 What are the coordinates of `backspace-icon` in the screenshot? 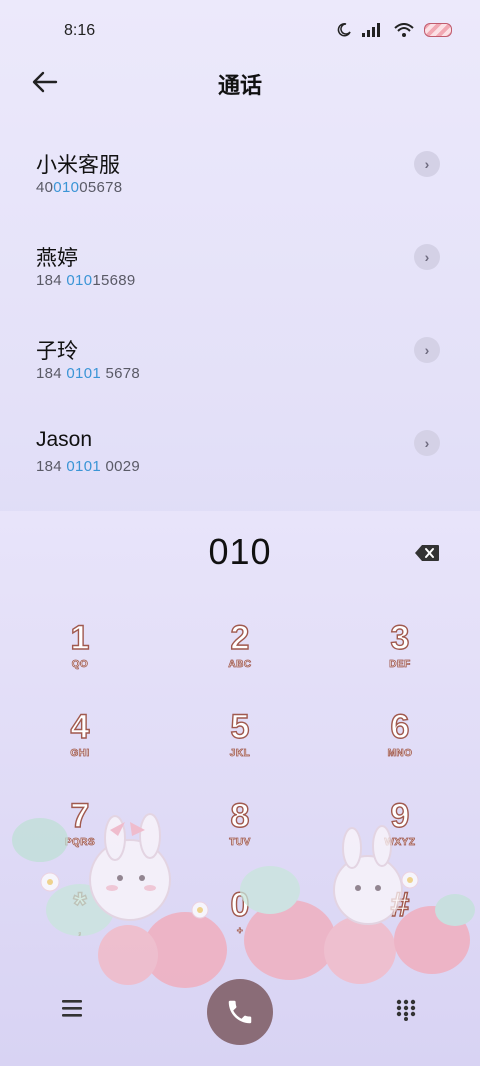 It's located at (427, 553).